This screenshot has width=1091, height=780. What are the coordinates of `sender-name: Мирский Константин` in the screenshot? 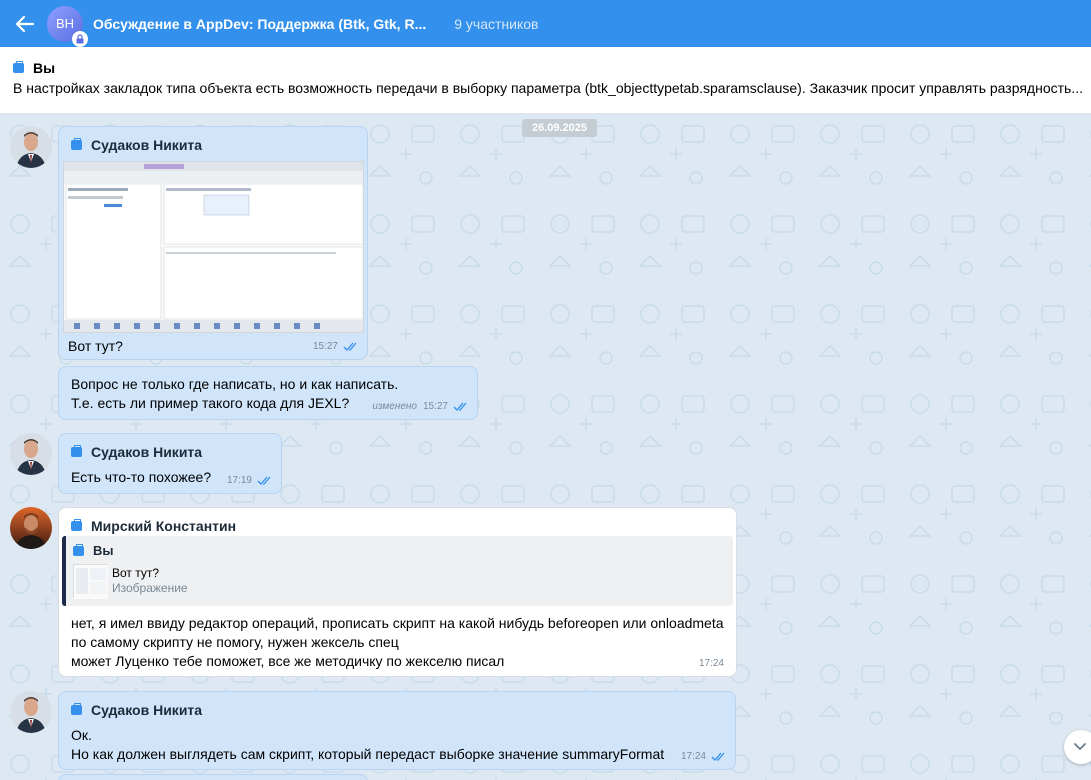 It's located at (164, 526).